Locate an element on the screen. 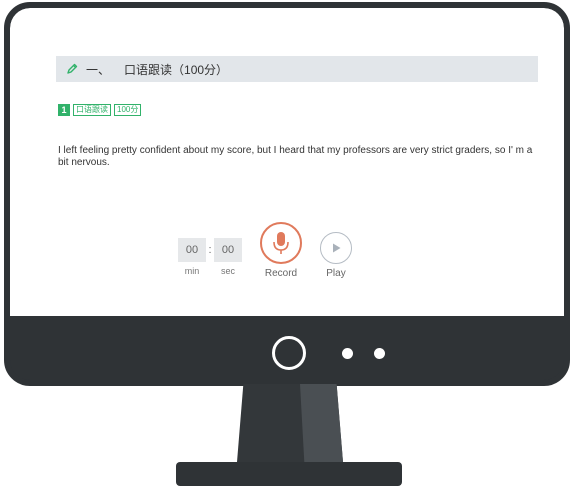 Image resolution: width=579 pixels, height=488 pixels. timer: 00 min : 00 sec is located at coordinates (210, 257).